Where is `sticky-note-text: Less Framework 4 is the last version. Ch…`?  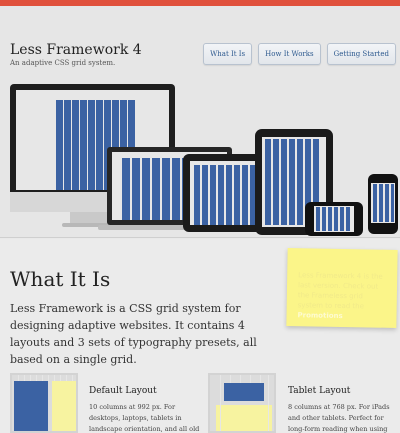 sticky-note-text: Less Framework 4 is the last version. Ch… is located at coordinates (340, 291).